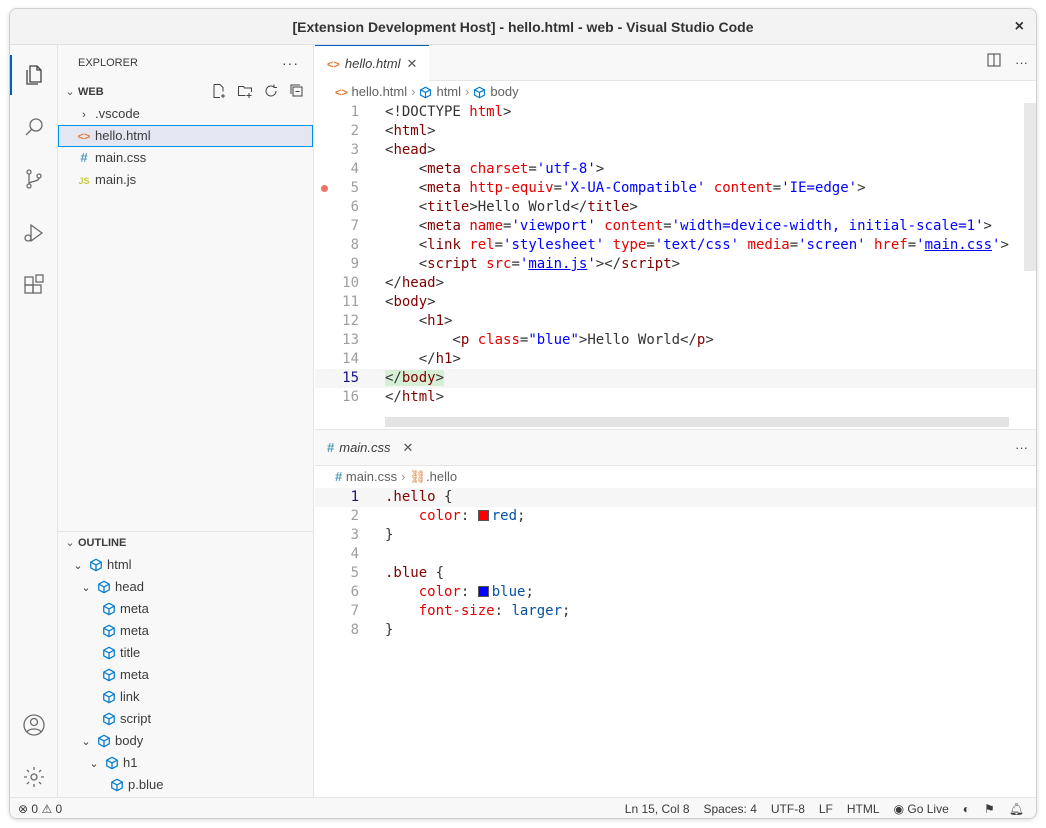  Describe the element at coordinates (34, 75) in the screenshot. I see `explorer-icon` at that location.